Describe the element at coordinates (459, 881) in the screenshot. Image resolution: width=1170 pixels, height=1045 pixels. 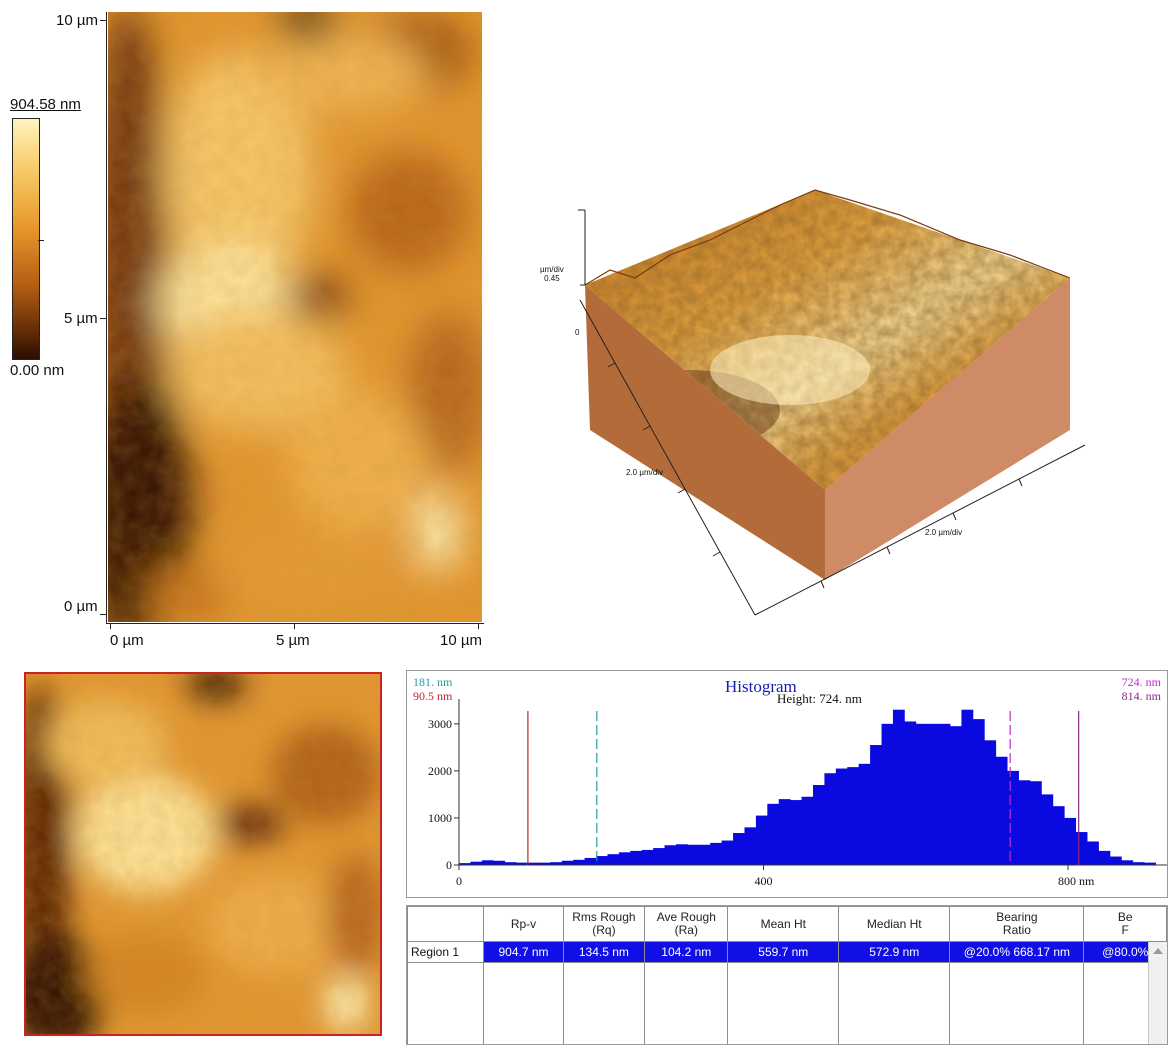
I see `histogram-x-tick-label: 0` at that location.